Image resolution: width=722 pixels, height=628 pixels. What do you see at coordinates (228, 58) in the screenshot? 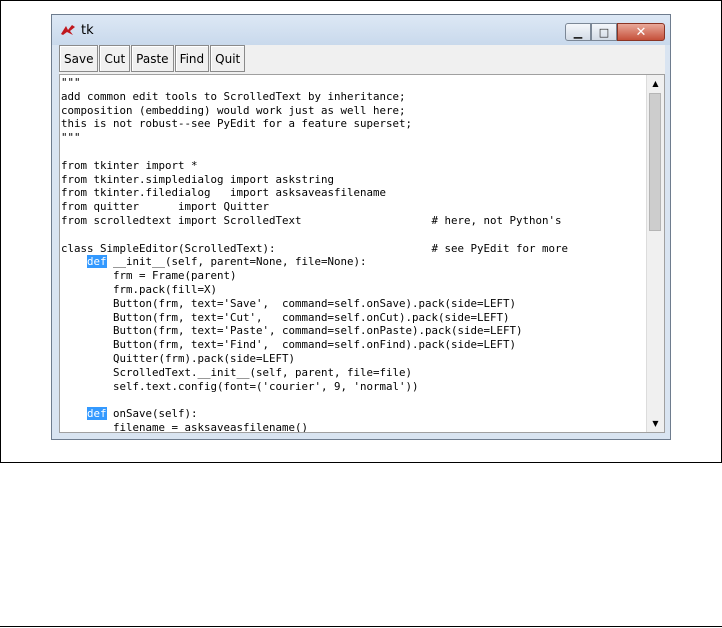
I see `quit-button: Quit` at bounding box center [228, 58].